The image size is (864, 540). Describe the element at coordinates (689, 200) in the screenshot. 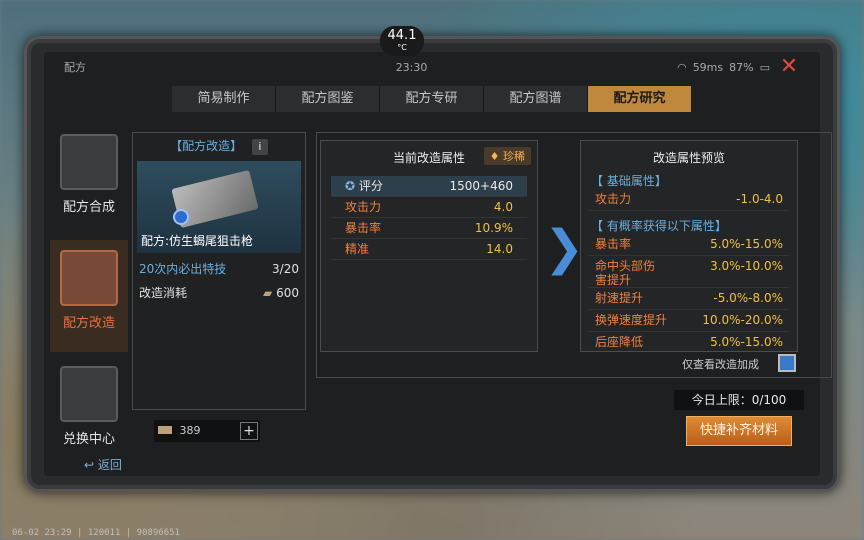

I see `preview-row: 攻击力 -1.0-4.0` at that location.